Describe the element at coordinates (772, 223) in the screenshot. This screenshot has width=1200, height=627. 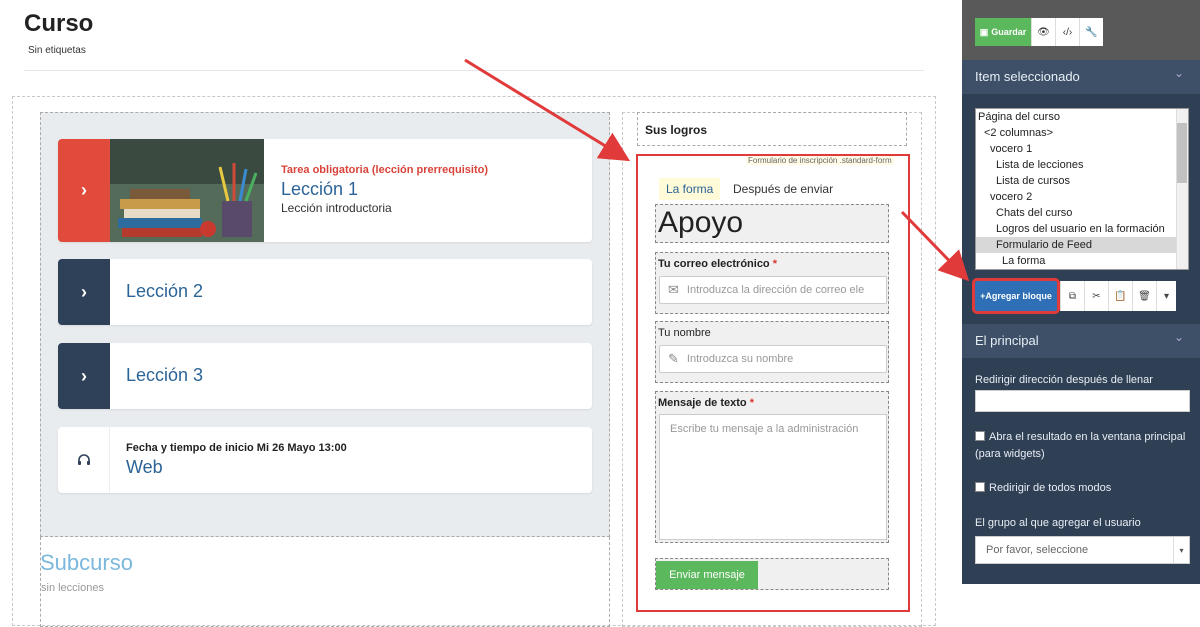
I see `form-heading-block: Apoyo` at that location.